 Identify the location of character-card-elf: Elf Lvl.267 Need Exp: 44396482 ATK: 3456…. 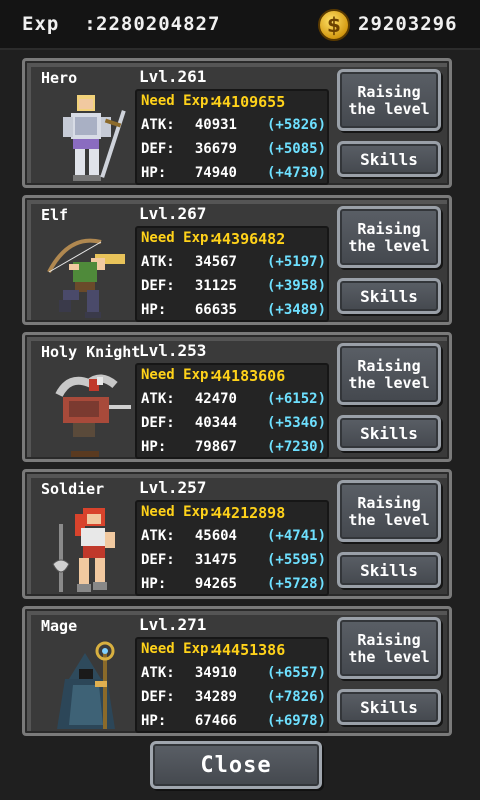
(237, 260).